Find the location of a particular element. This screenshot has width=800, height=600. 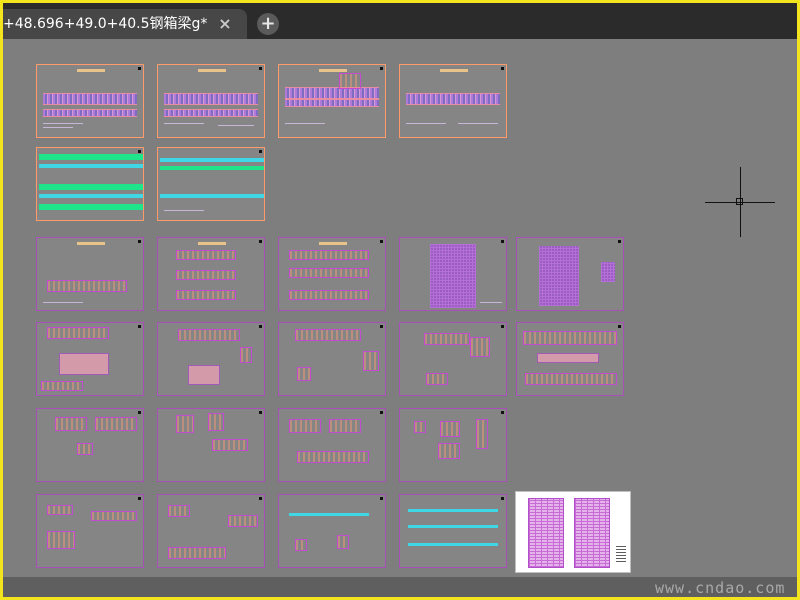

close-icon: × is located at coordinates (225, 24).